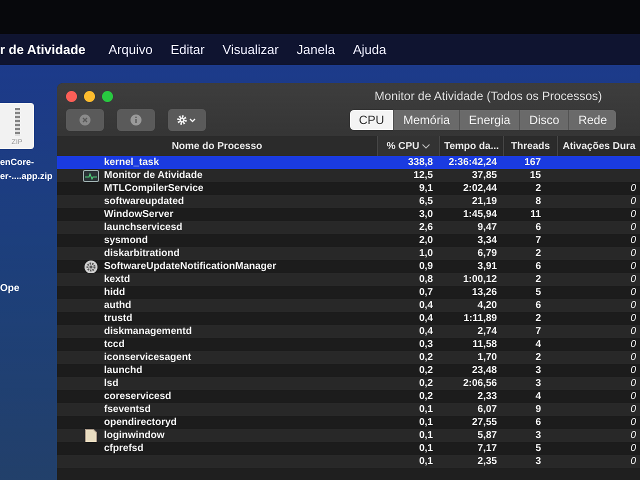 This screenshot has height=480, width=640. I want to click on process-name: diskarbitrationd, so click(142, 253).